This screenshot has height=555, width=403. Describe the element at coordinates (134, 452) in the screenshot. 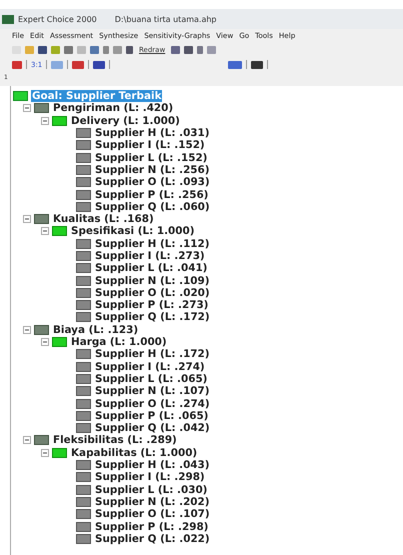

I see `tree-node-label: Kapabilitas (L: 1.000)` at that location.